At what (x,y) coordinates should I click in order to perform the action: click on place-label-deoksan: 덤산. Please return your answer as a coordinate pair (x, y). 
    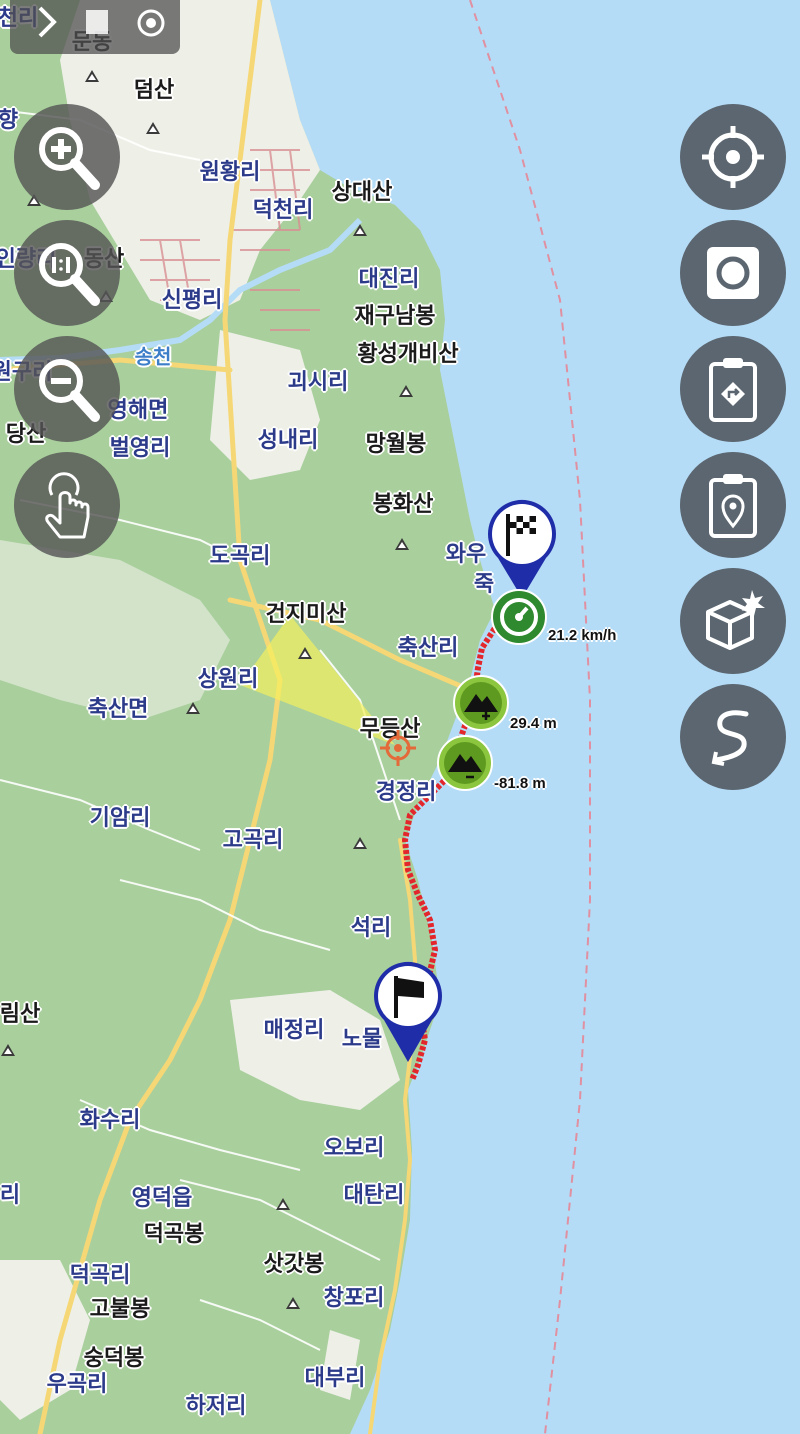
    Looking at the image, I should click on (154, 90).